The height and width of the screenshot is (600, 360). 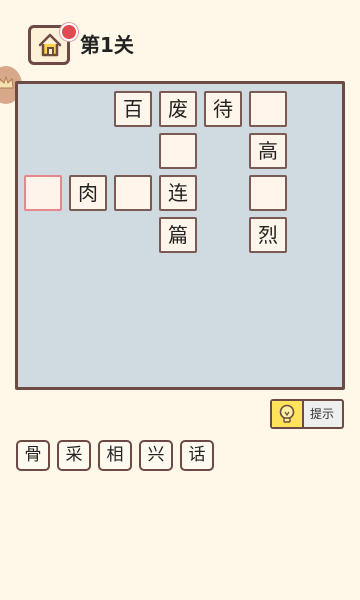 What do you see at coordinates (115, 455) in the screenshot?
I see `option-tile: 相` at bounding box center [115, 455].